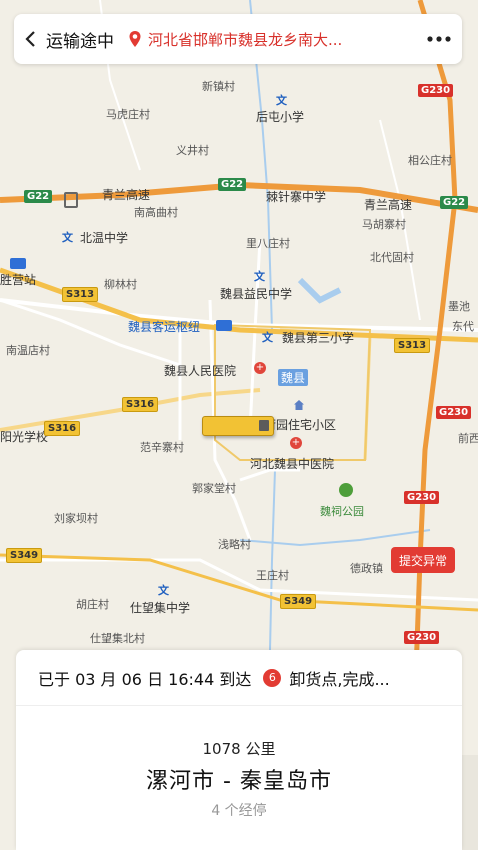 The width and height of the screenshot is (478, 850). What do you see at coordinates (218, 86) in the screenshot?
I see `place-label: 新镇村` at bounding box center [218, 86].